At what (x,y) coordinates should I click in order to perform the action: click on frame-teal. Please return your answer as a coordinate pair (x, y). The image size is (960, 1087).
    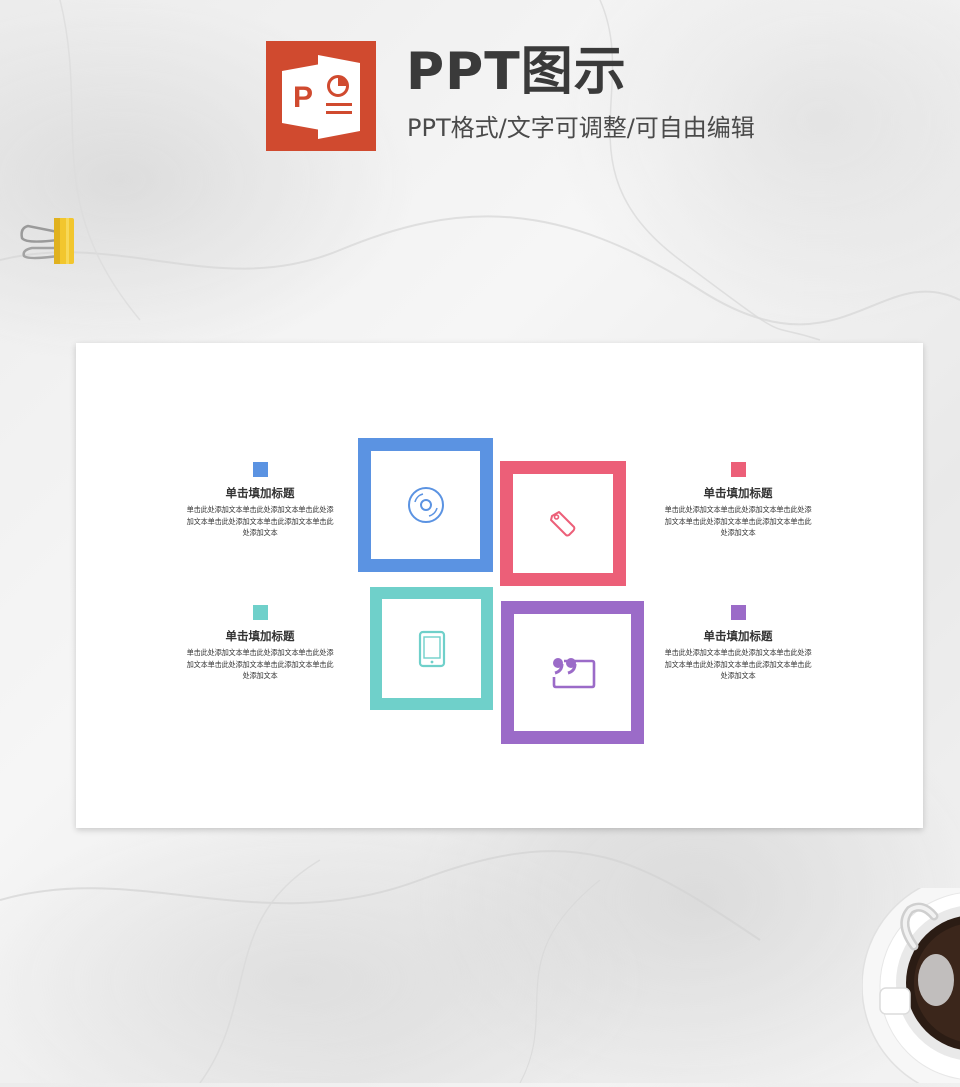
    Looking at the image, I should click on (431, 648).